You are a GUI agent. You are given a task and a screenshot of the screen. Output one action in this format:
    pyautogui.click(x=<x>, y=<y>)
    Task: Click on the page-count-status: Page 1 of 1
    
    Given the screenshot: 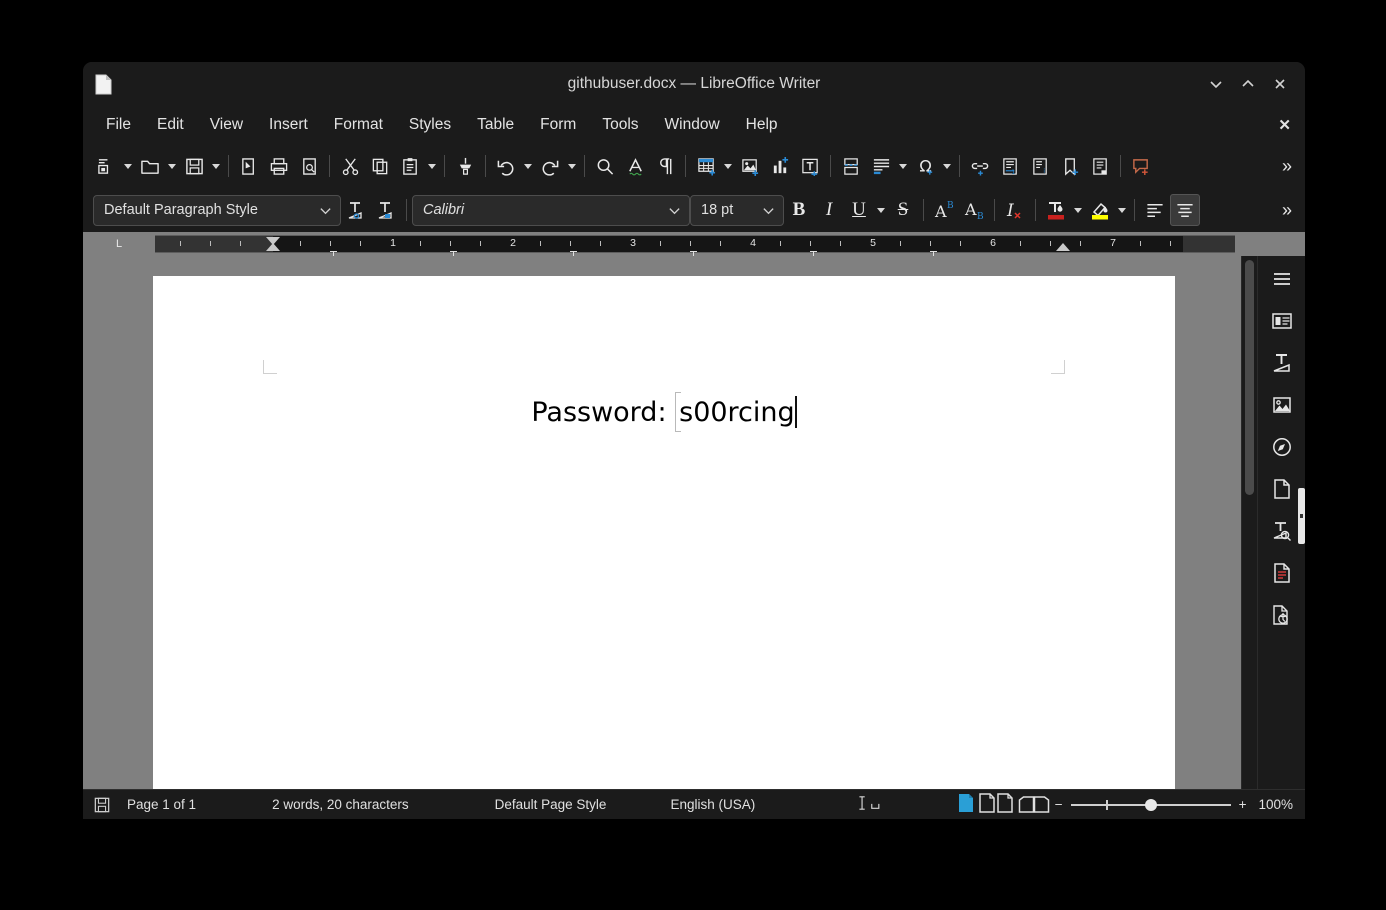 What is the action you would take?
    pyautogui.click(x=161, y=804)
    